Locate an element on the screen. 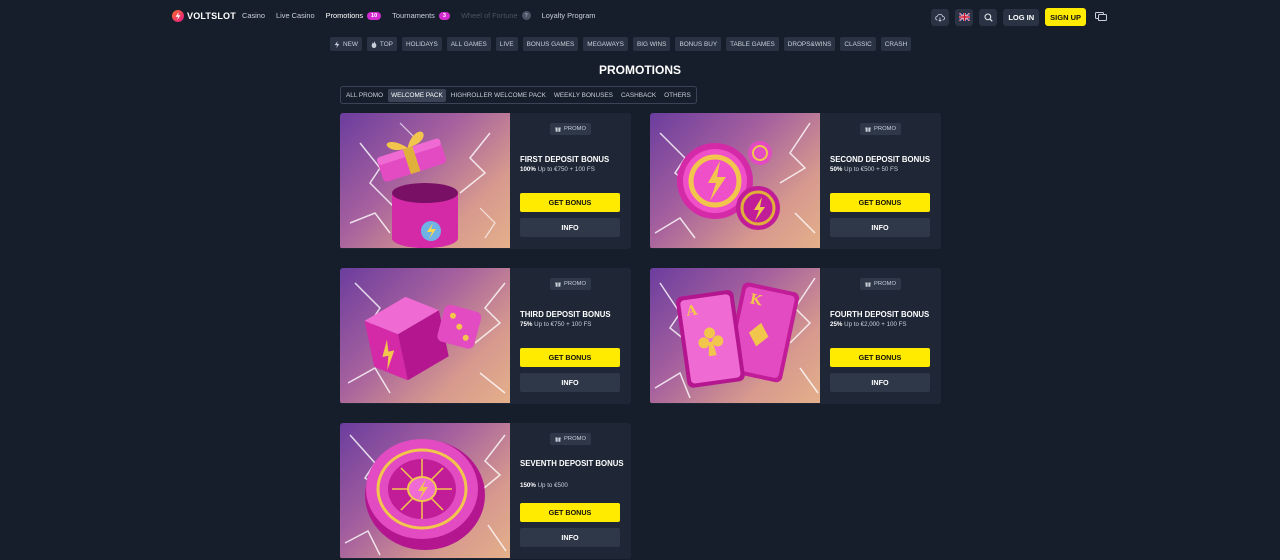  page-title: PROMOTIONS is located at coordinates (639, 70).